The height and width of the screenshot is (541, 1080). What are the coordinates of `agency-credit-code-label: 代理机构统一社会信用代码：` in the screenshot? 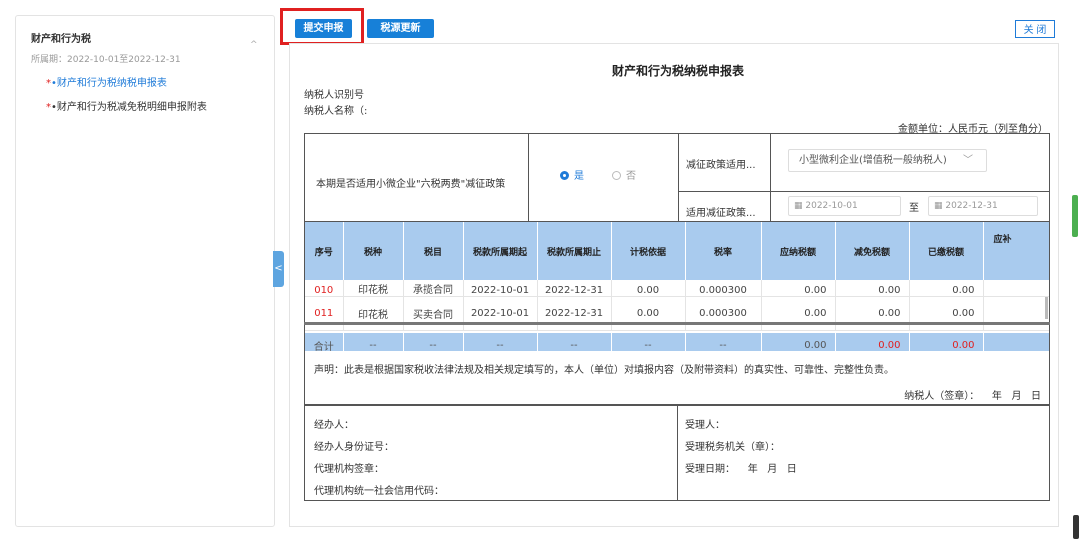 It's located at (379, 491).